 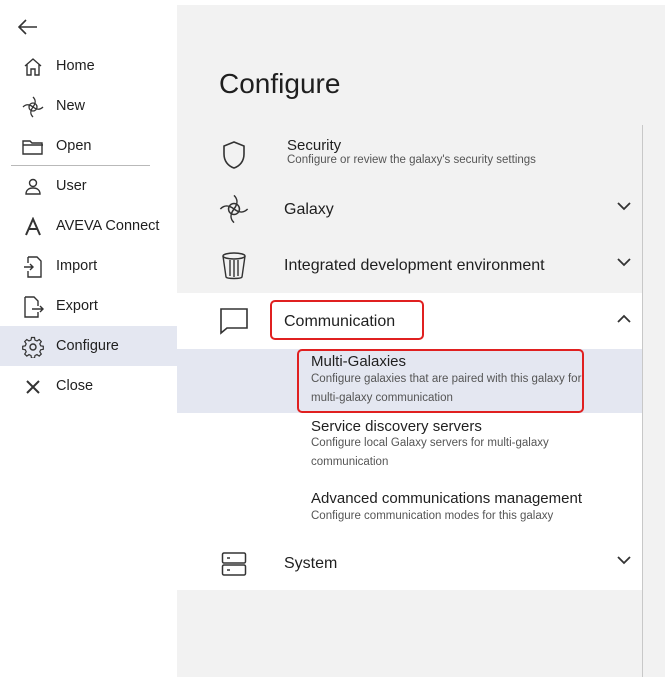 What do you see at coordinates (396, 426) in the screenshot?
I see `item-title: Service discovery servers` at bounding box center [396, 426].